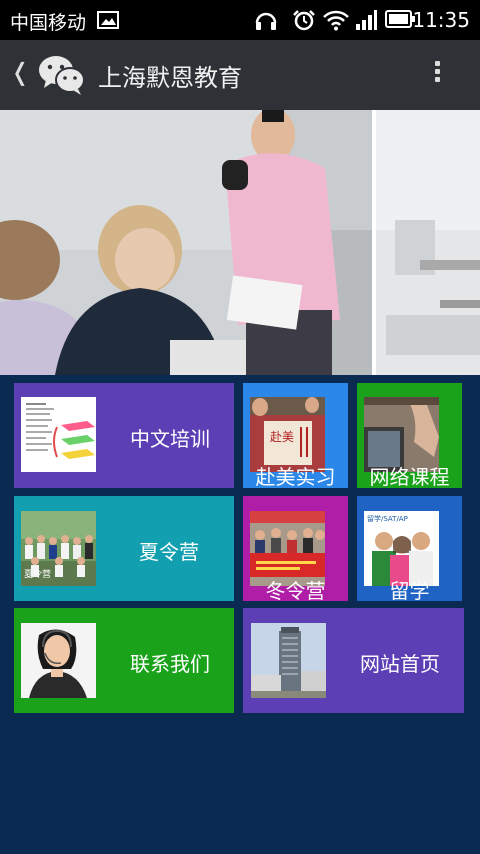  Describe the element at coordinates (62, 75) in the screenshot. I see `wechat-icon` at that location.